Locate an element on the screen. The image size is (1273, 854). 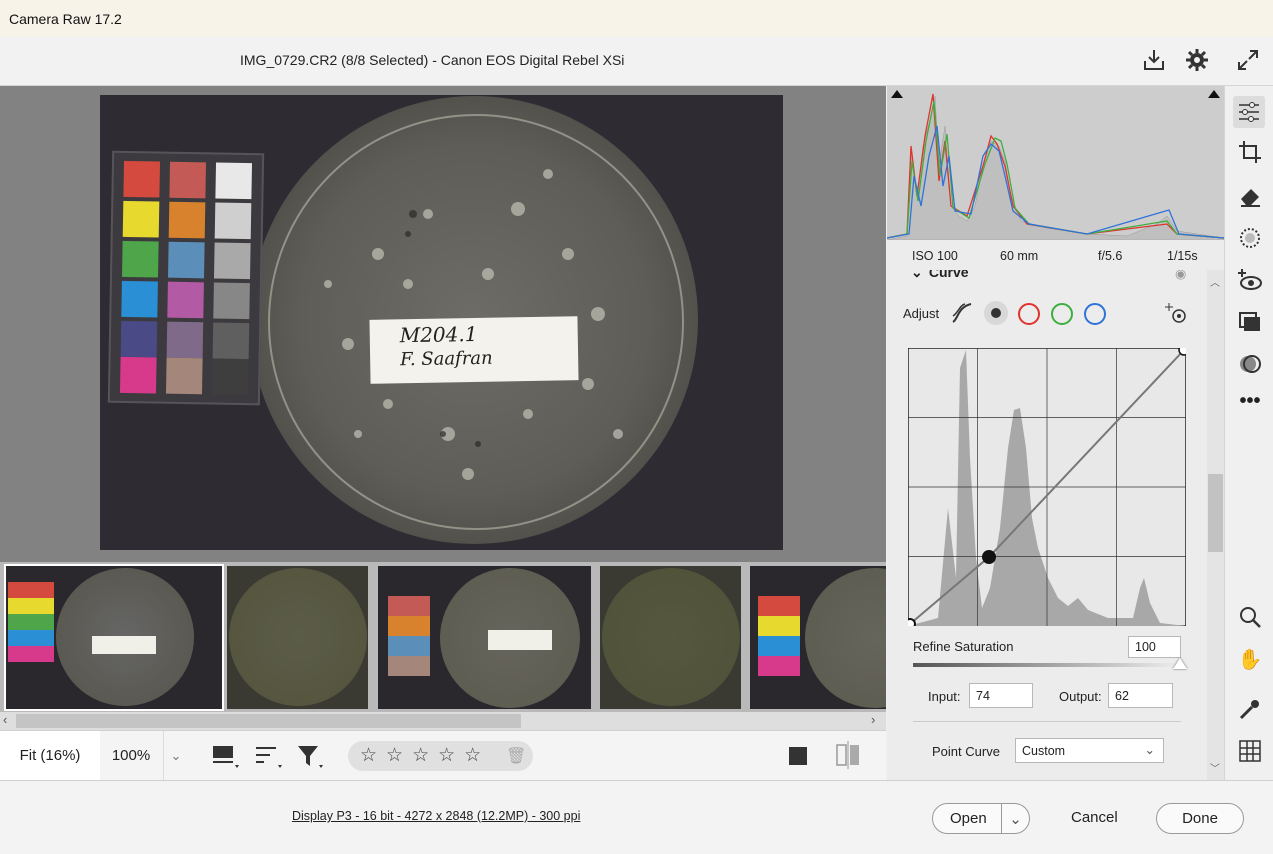
zoom-dropdown-icon: ⌄ is located at coordinates (175, 755).